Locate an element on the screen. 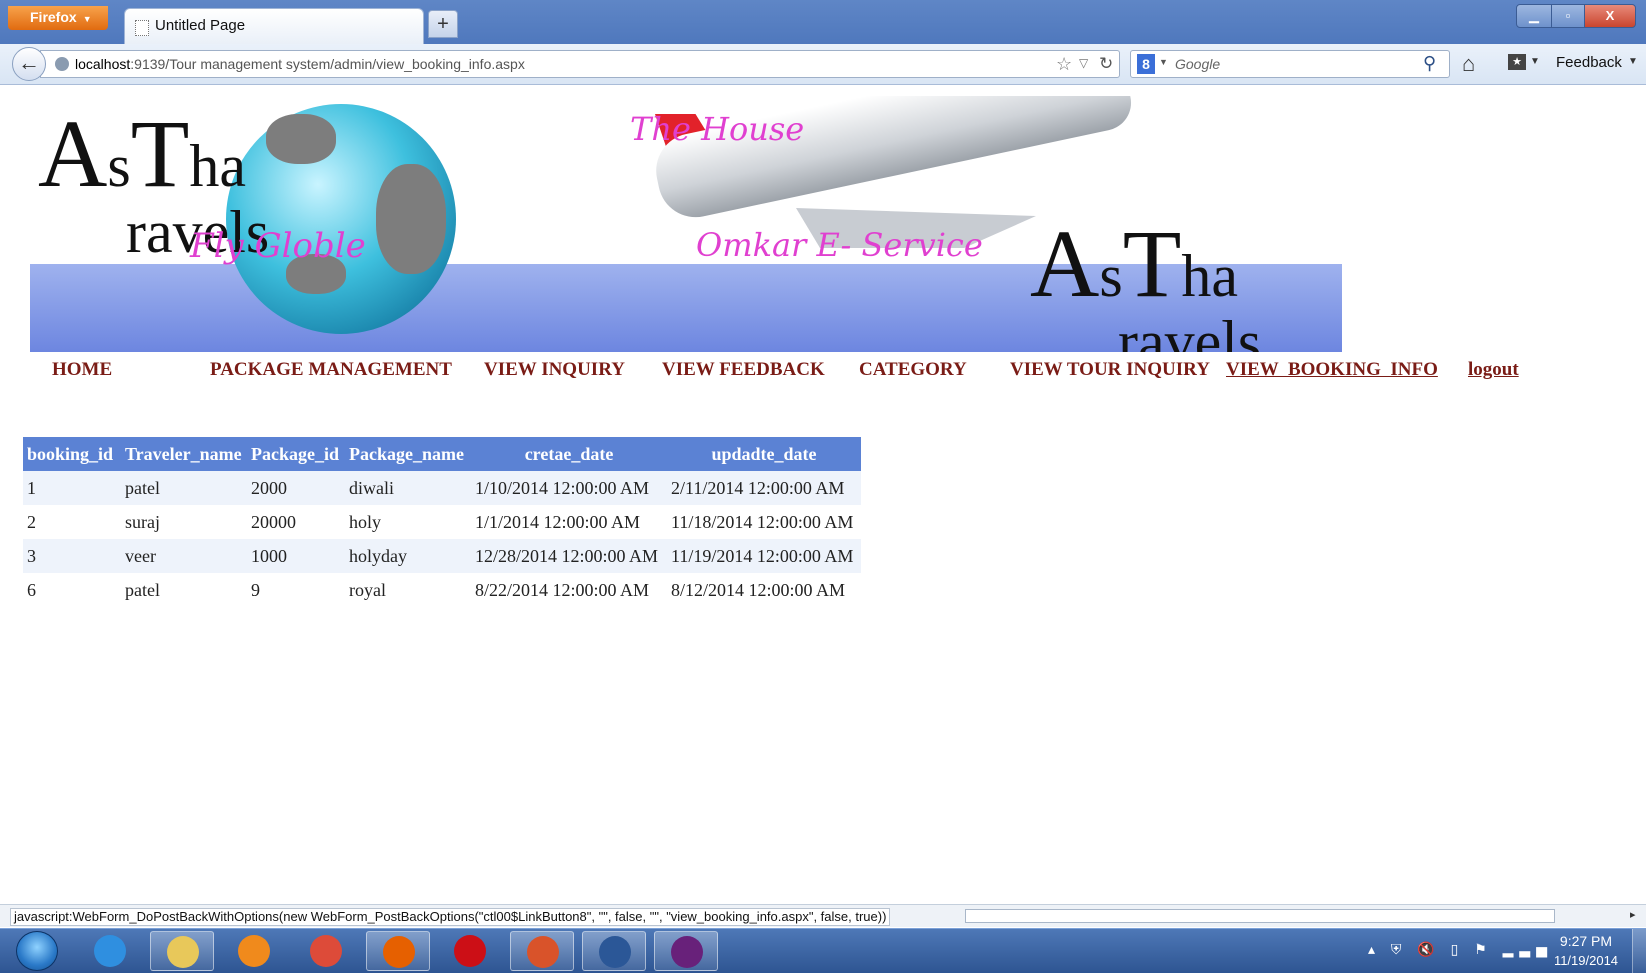  table-cell: veer is located at coordinates (184, 556).